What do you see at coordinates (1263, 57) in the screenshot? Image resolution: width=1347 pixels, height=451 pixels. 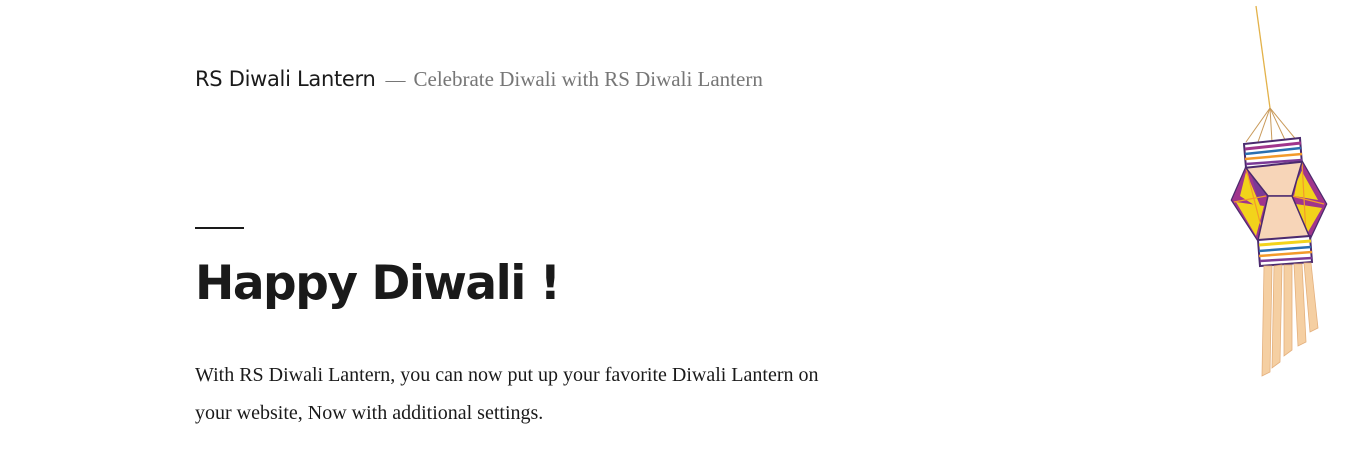 I see `lantern-string` at bounding box center [1263, 57].